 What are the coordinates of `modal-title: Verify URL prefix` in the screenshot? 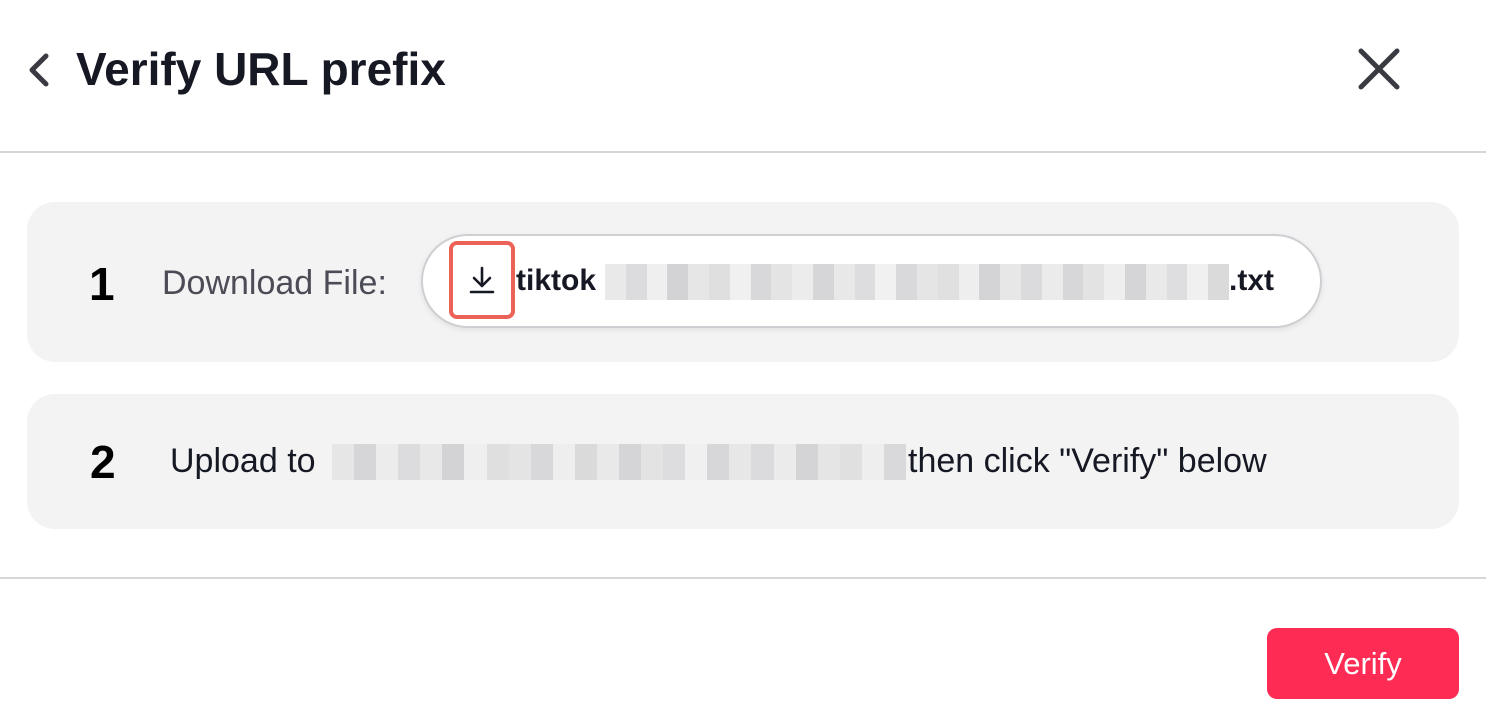 It's located at (261, 69).